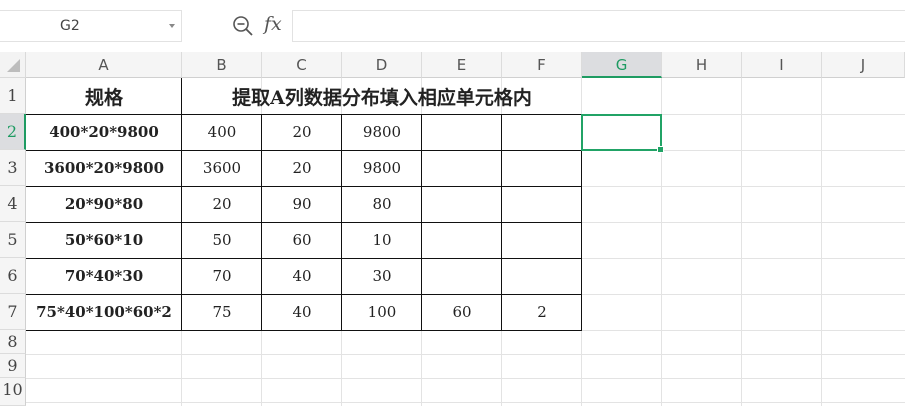 The width and height of the screenshot is (905, 406). What do you see at coordinates (243, 26) in the screenshot?
I see `zoom-formula-icon` at bounding box center [243, 26].